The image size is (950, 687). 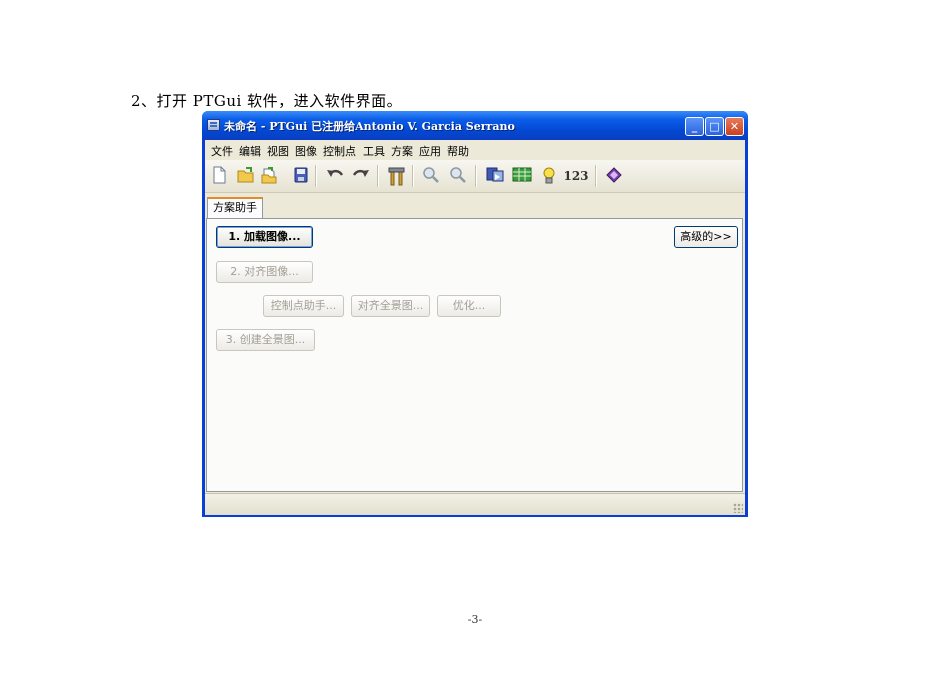 I want to click on save-icon, so click(x=301, y=176).